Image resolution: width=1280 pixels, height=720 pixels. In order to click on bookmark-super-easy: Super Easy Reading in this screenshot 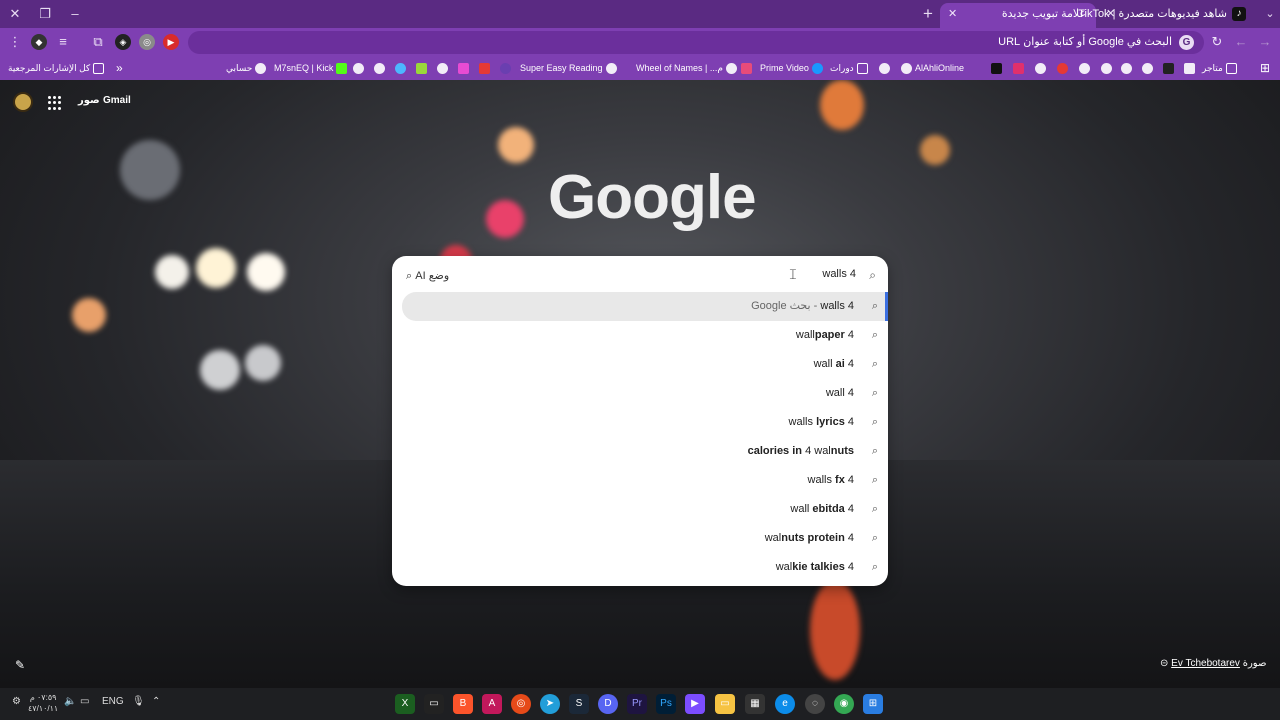, I will do `click(570, 68)`.